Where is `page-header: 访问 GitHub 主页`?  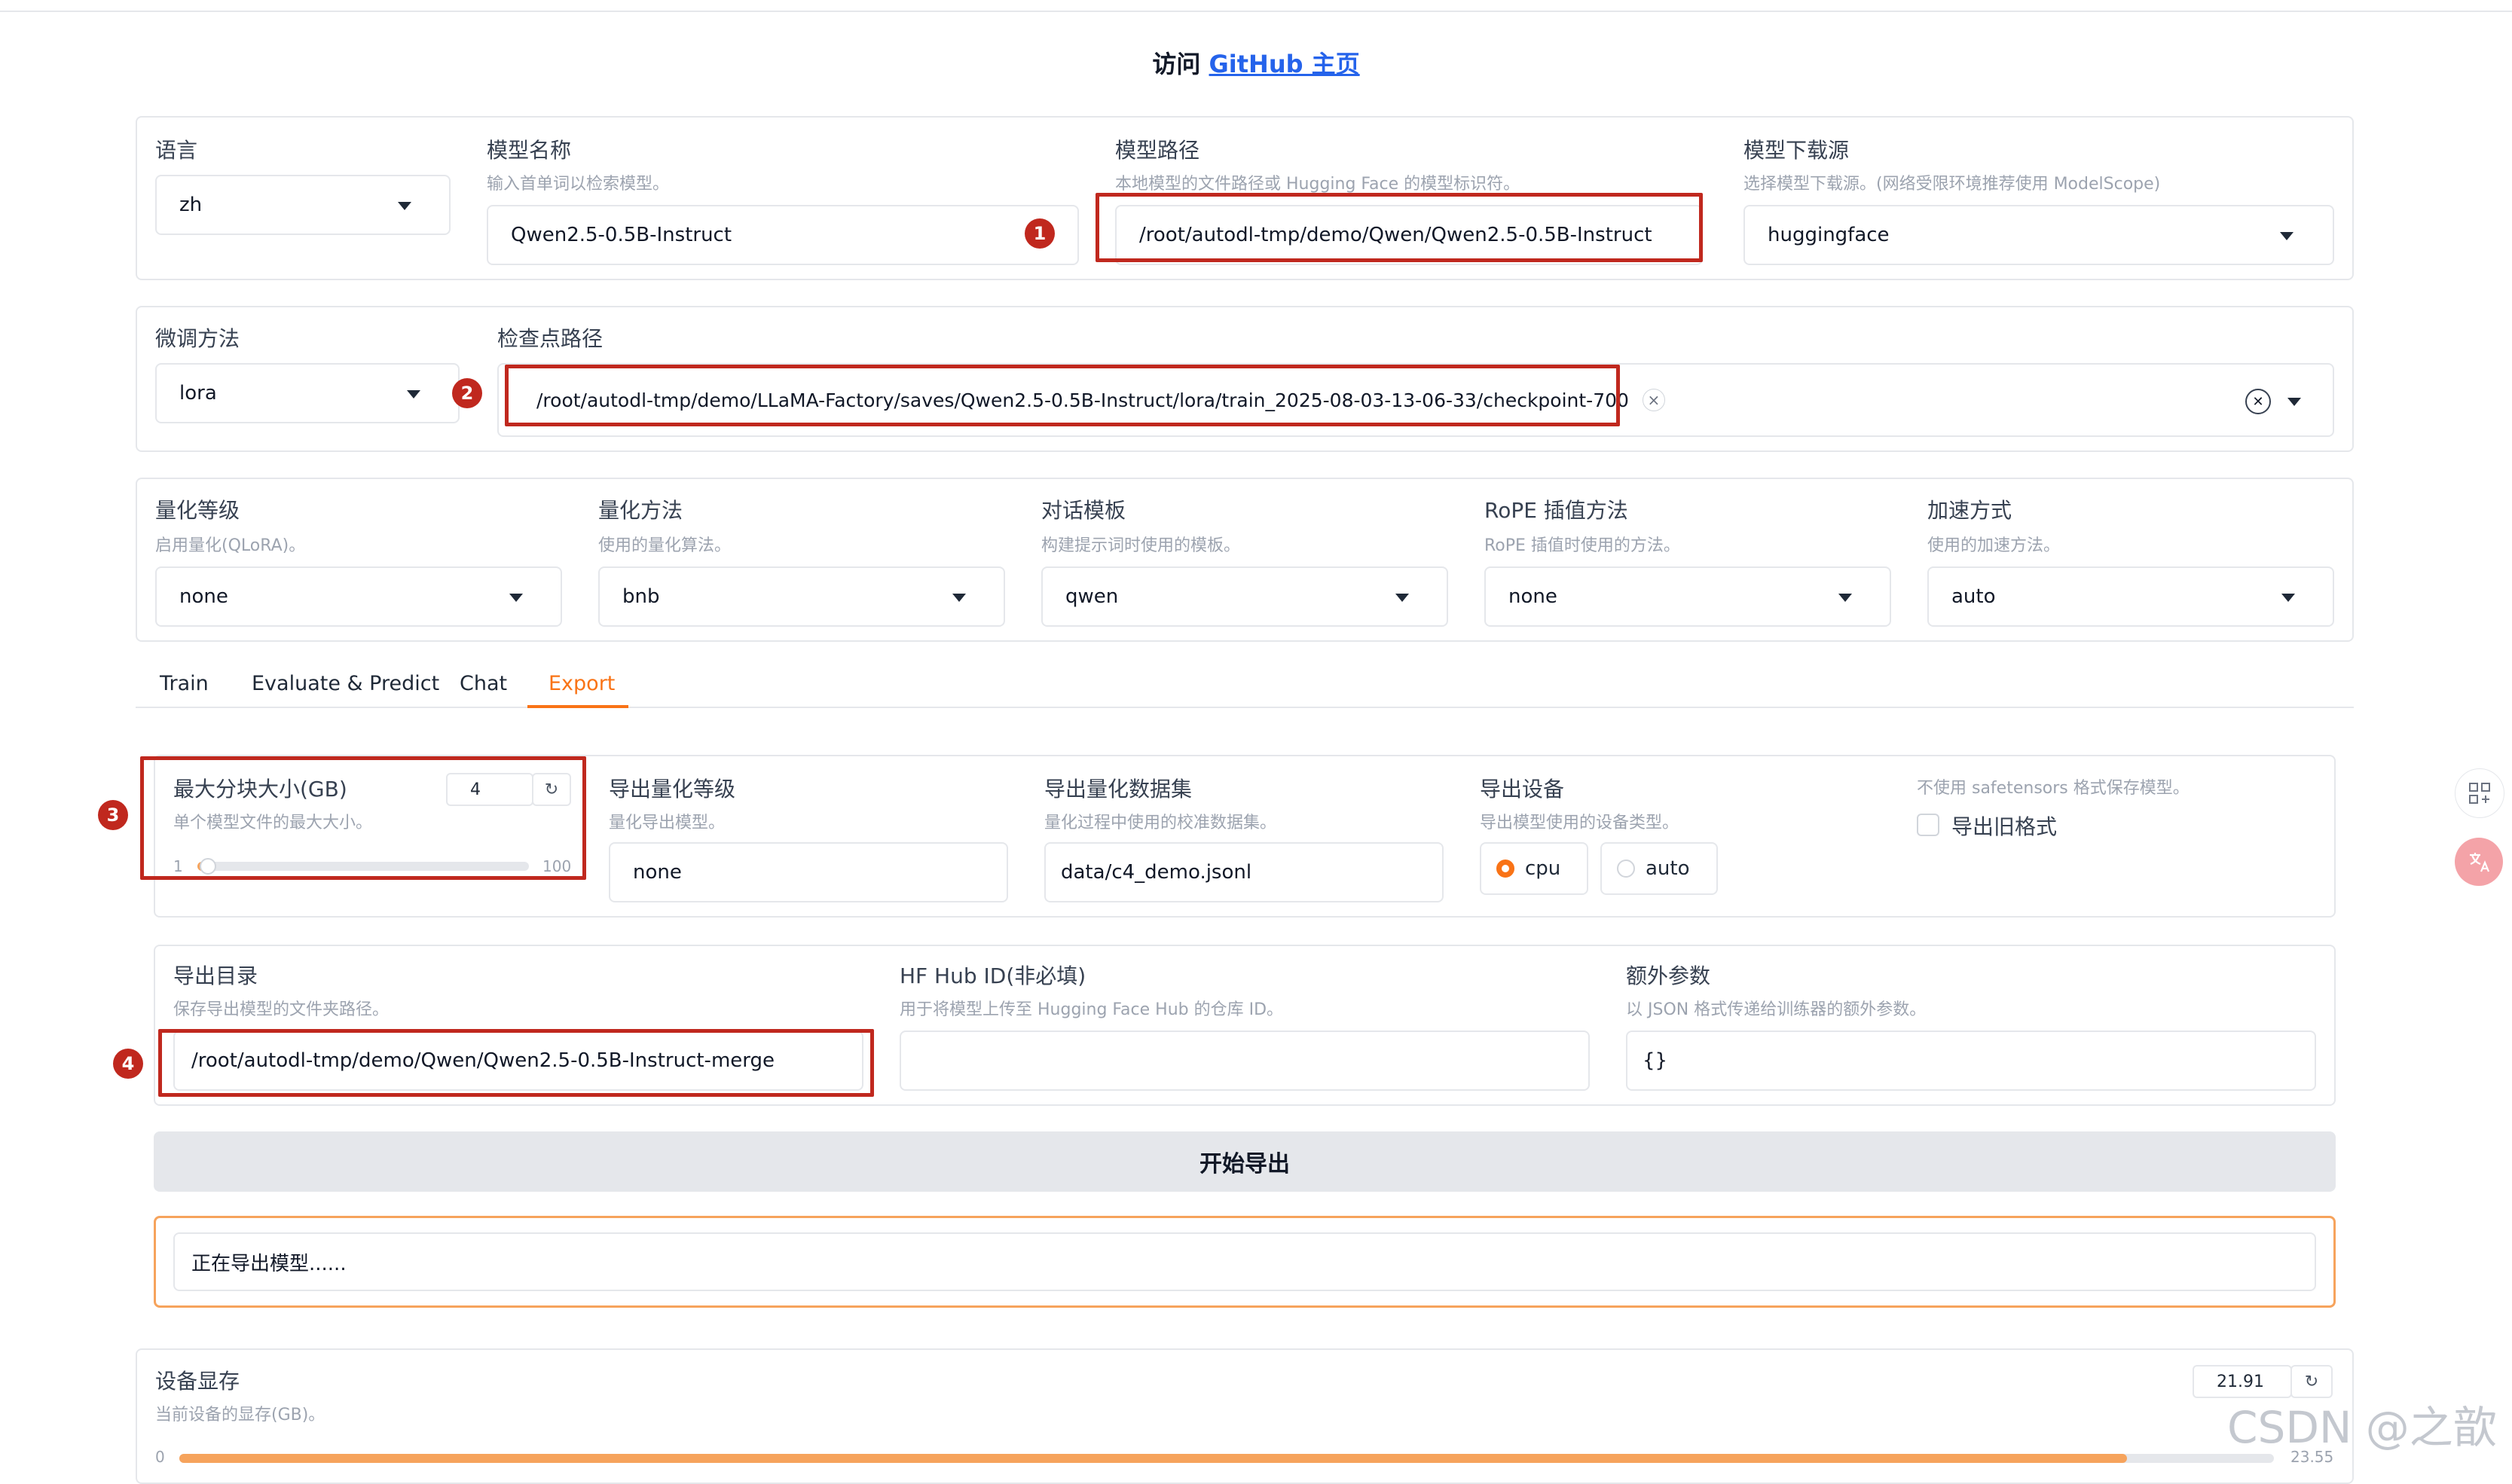 page-header: 访问 GitHub 主页 is located at coordinates (1256, 62).